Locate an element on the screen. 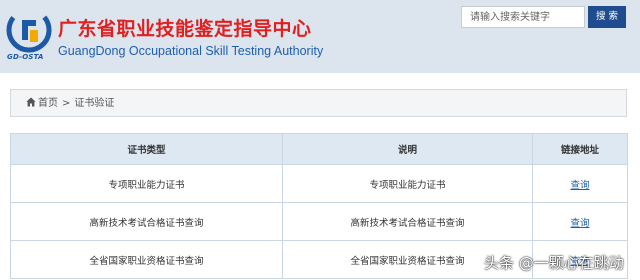 The height and width of the screenshot is (280, 640). certificate-type-cell: 高新技术考试合格证书查询 is located at coordinates (146, 221).